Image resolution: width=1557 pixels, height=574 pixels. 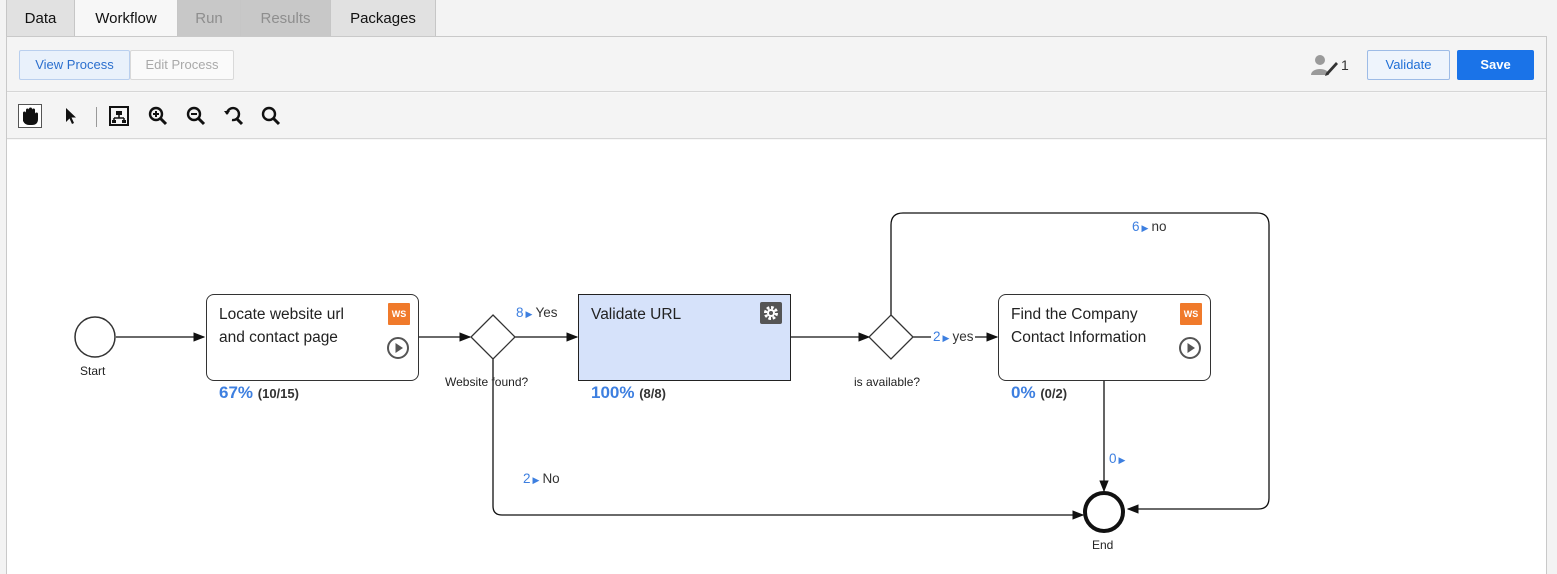 I want to click on hand-pan-icon, so click(x=30, y=116).